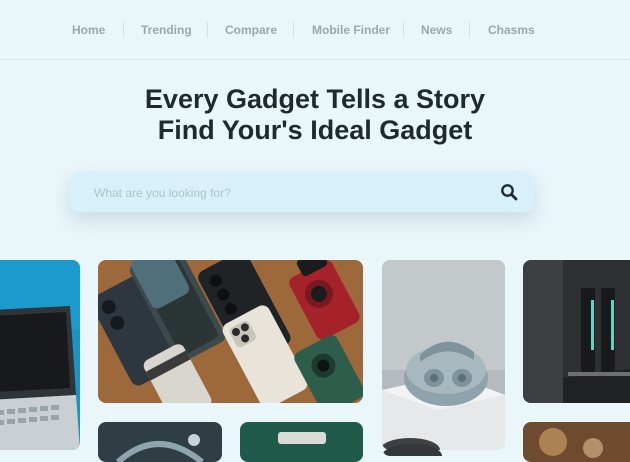 The height and width of the screenshot is (462, 630). What do you see at coordinates (417, 446) in the screenshot?
I see `speaker-image` at bounding box center [417, 446].